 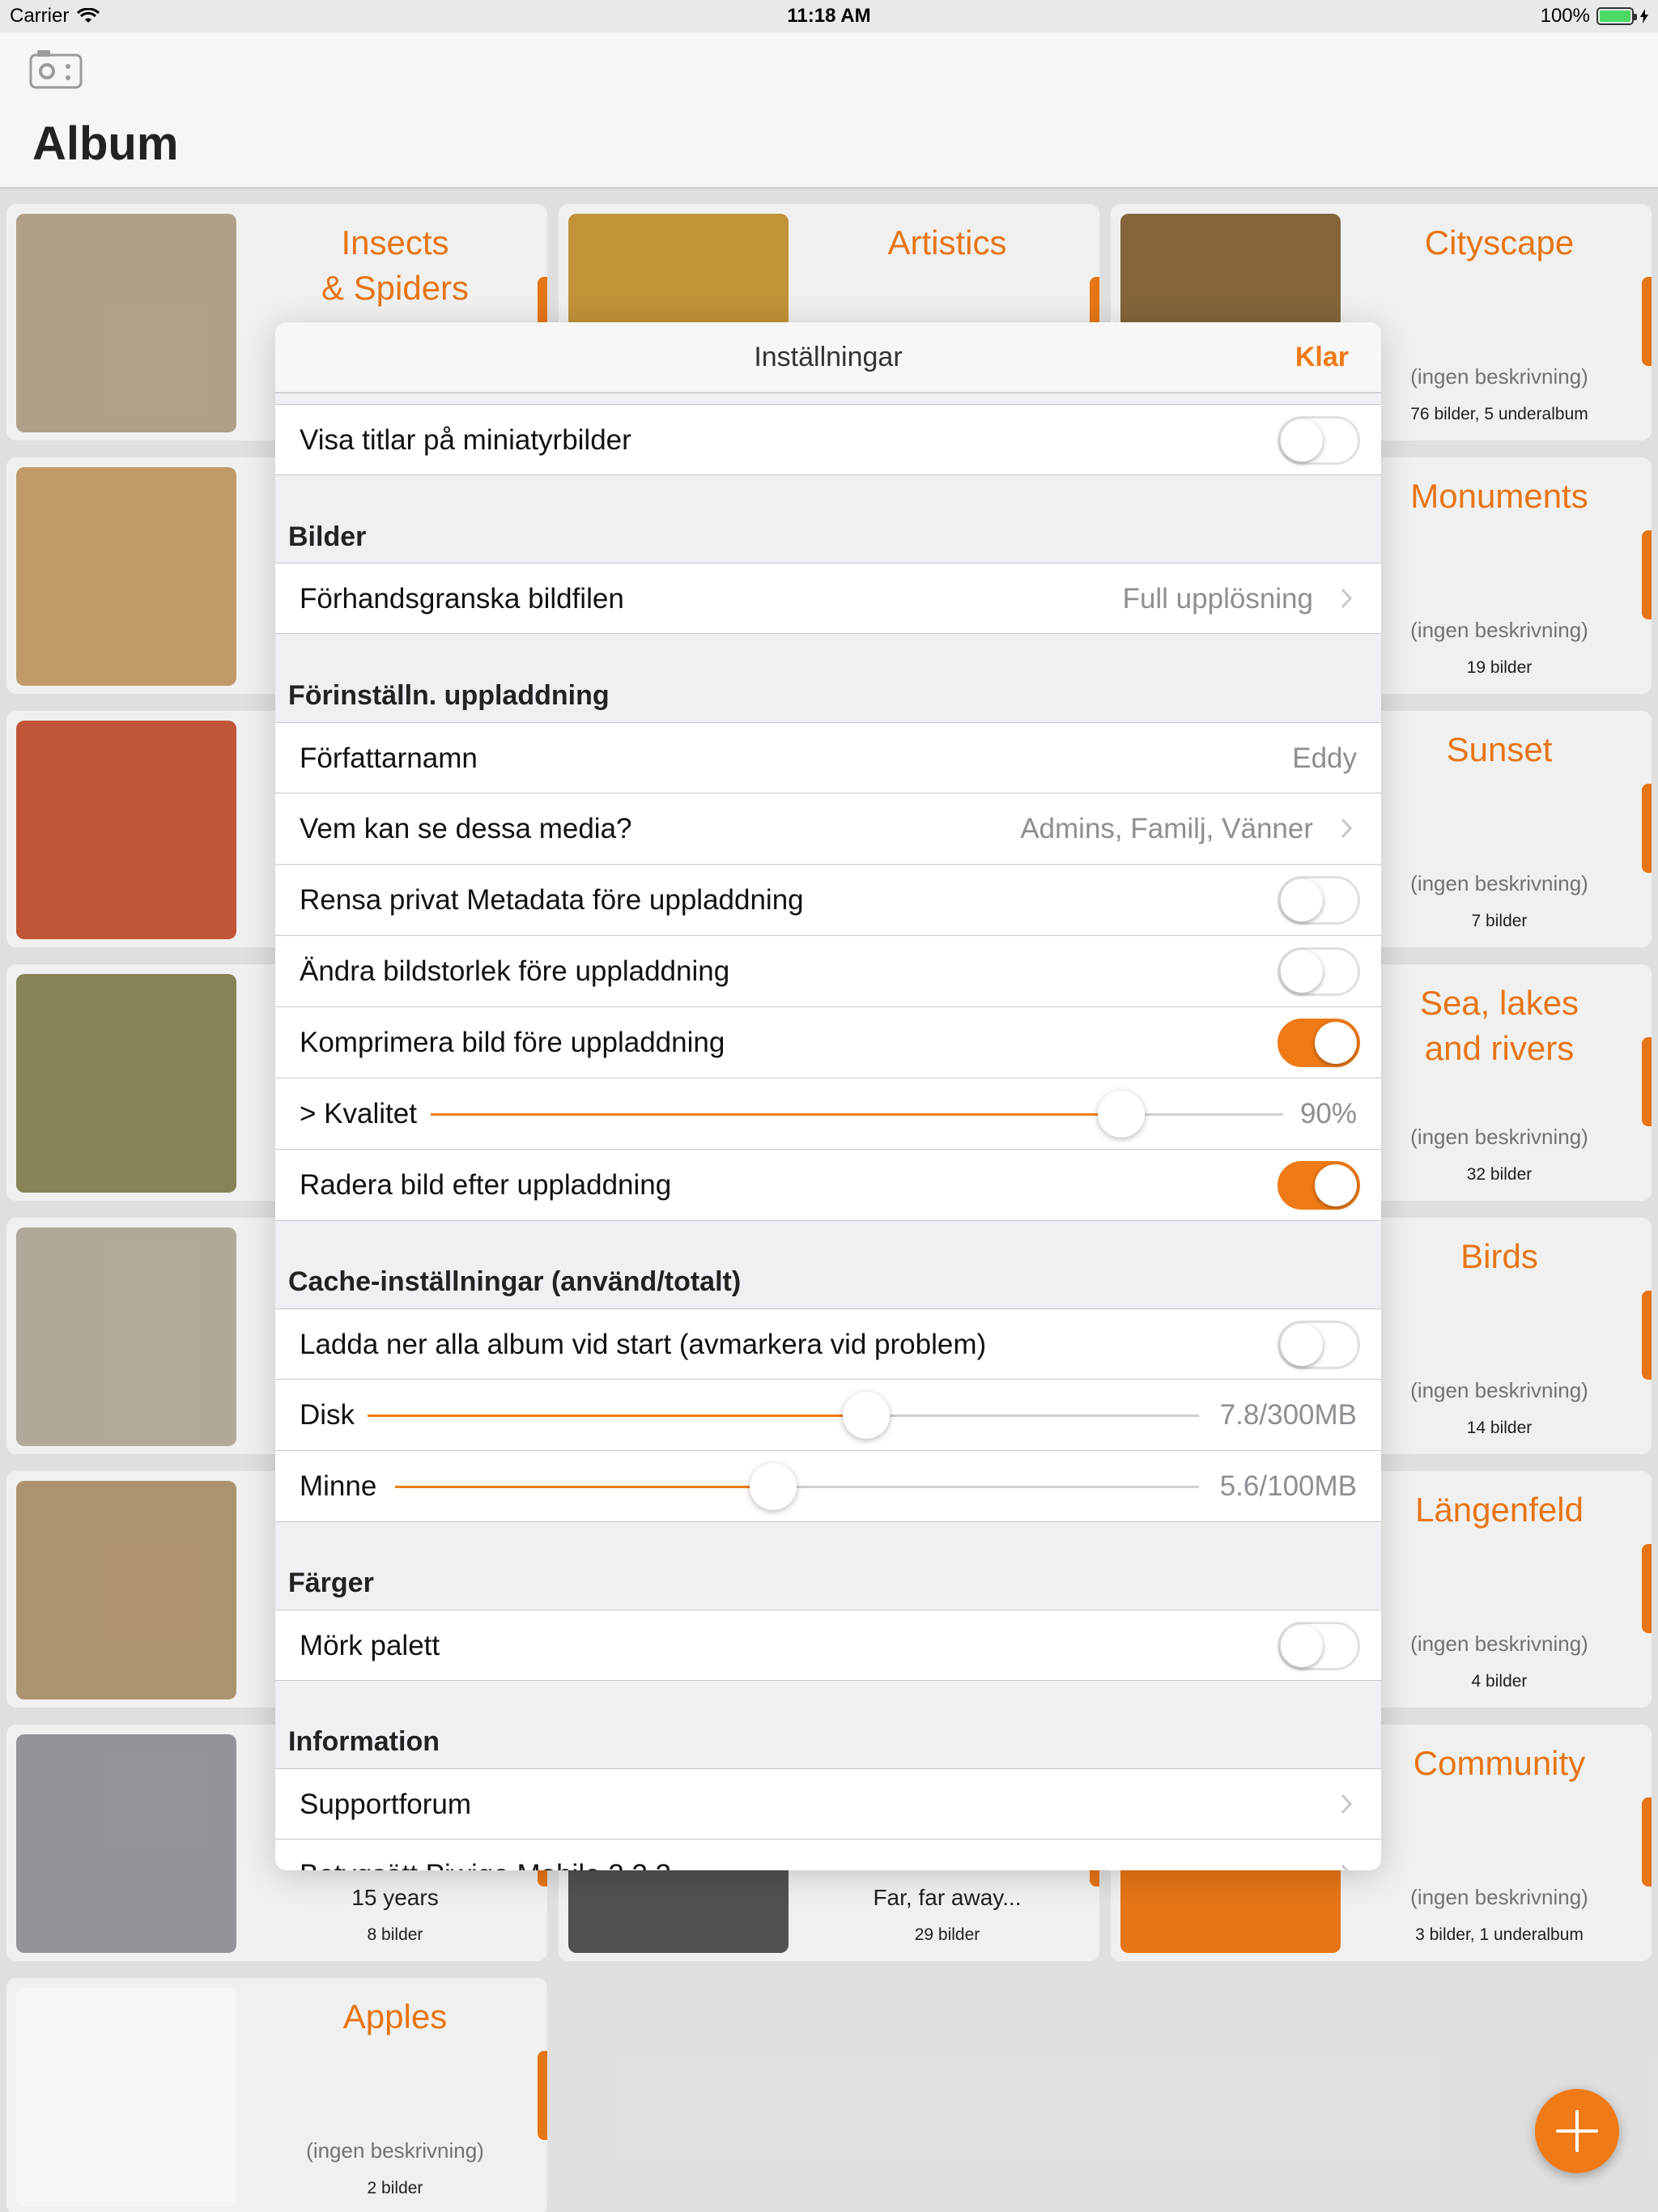 I want to click on colors-section-header: Färger, so click(x=331, y=1583).